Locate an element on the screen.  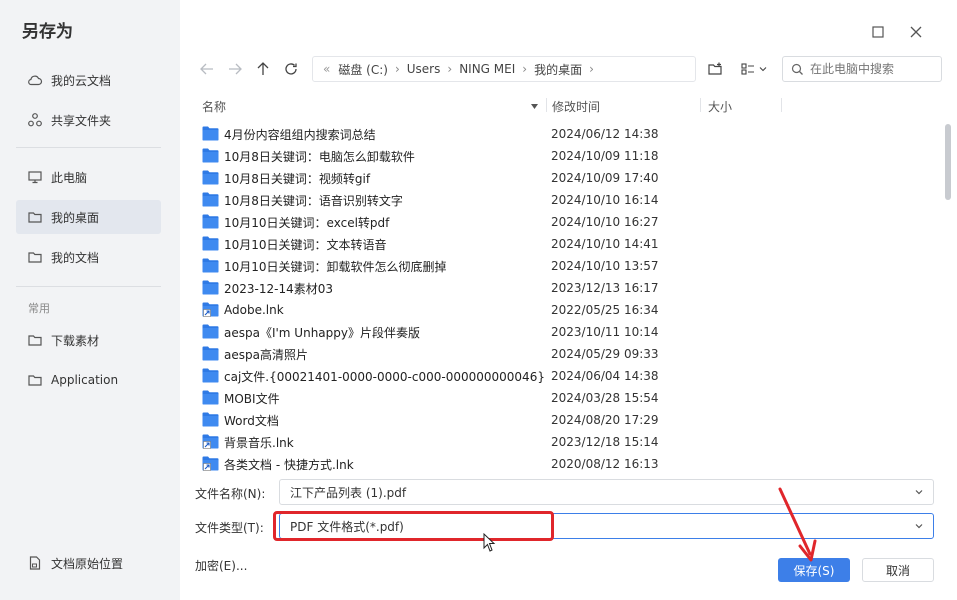
file-row: 4月份内容组组内搜索词总结 2024/06/12 14:38 is located at coordinates (569, 134).